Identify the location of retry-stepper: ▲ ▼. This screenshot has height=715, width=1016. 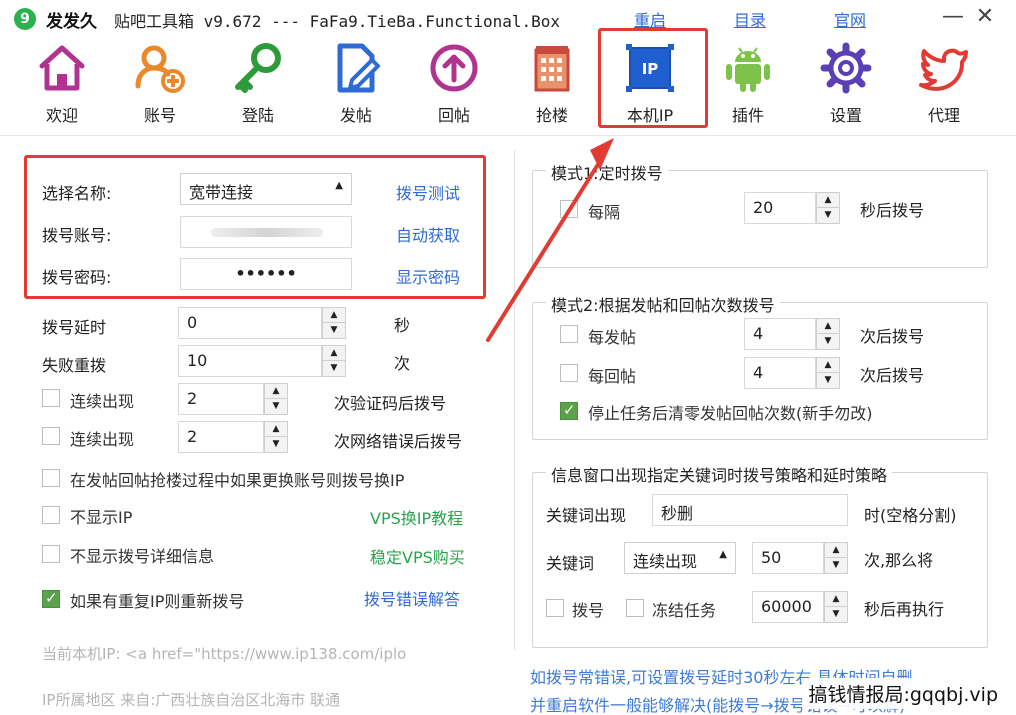
(334, 361).